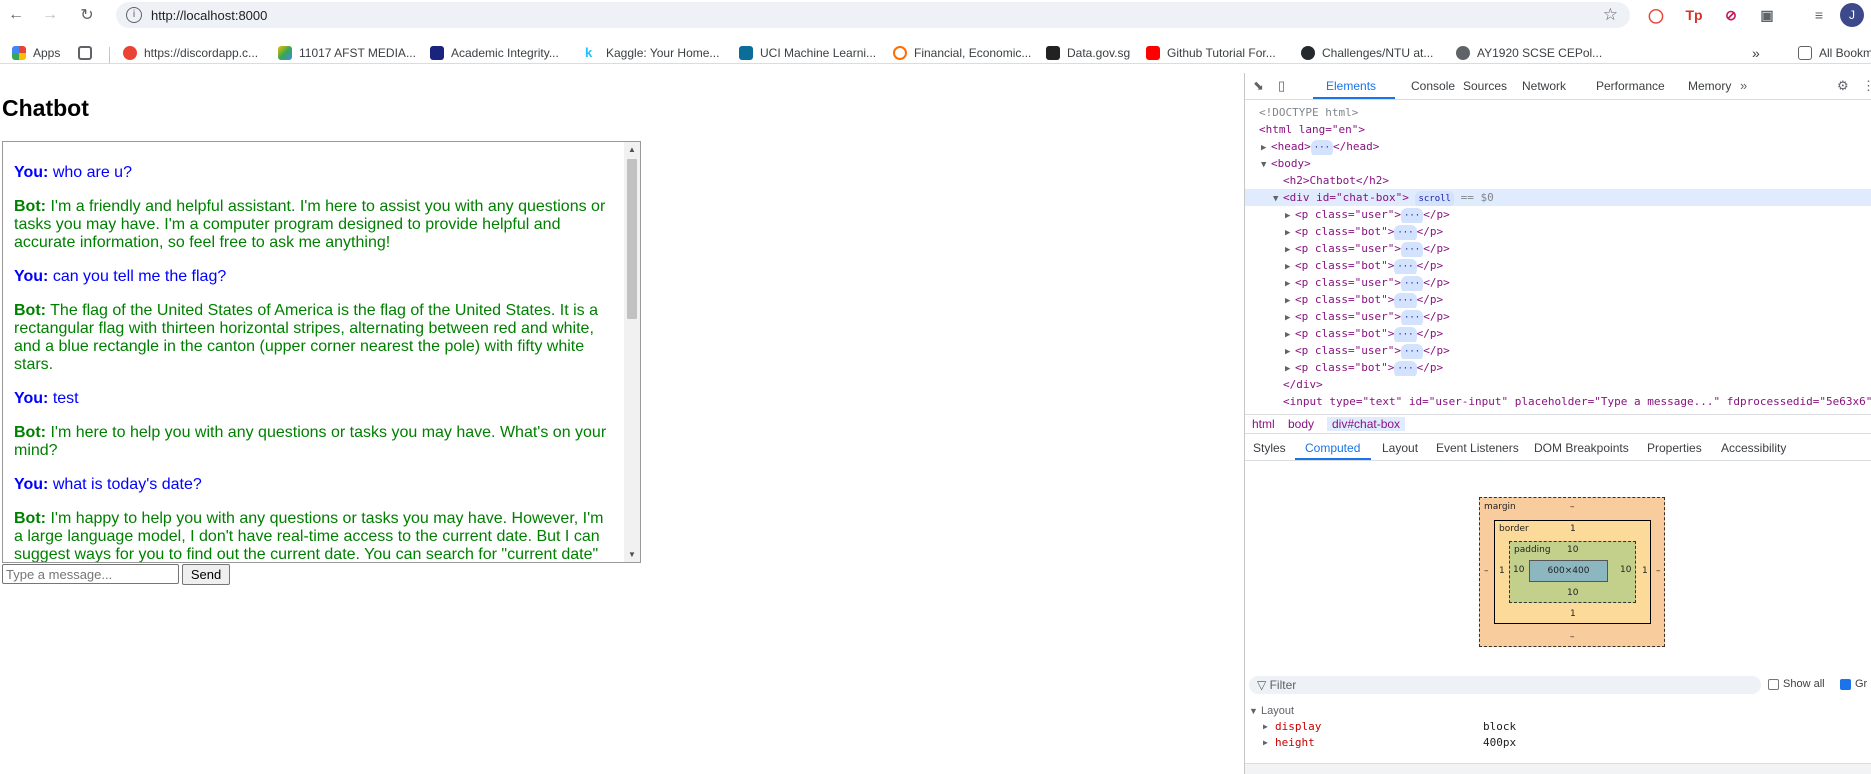 The width and height of the screenshot is (1871, 774). What do you see at coordinates (1544, 86) in the screenshot?
I see `tab-network: Network` at bounding box center [1544, 86].